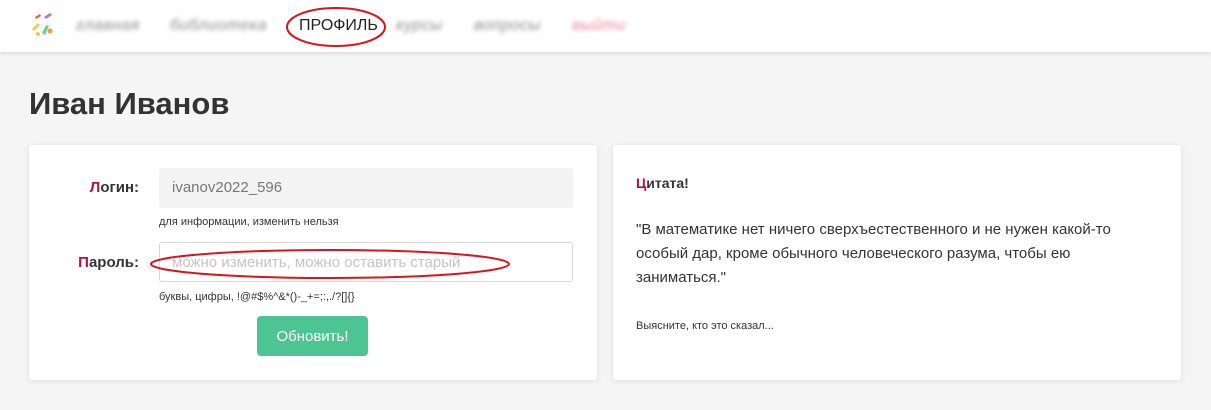 The height and width of the screenshot is (410, 1211). I want to click on login-field: ivanov2022_596, so click(366, 188).